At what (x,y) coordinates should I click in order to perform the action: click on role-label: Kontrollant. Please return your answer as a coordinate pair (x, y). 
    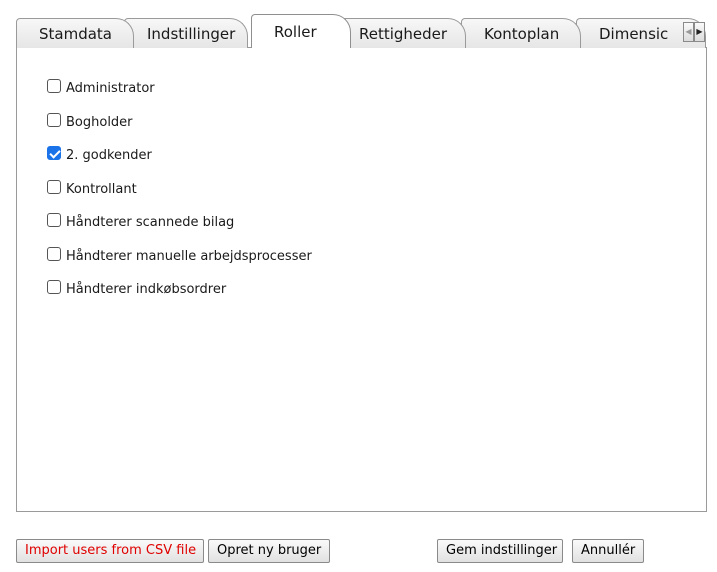
    Looking at the image, I should click on (101, 189).